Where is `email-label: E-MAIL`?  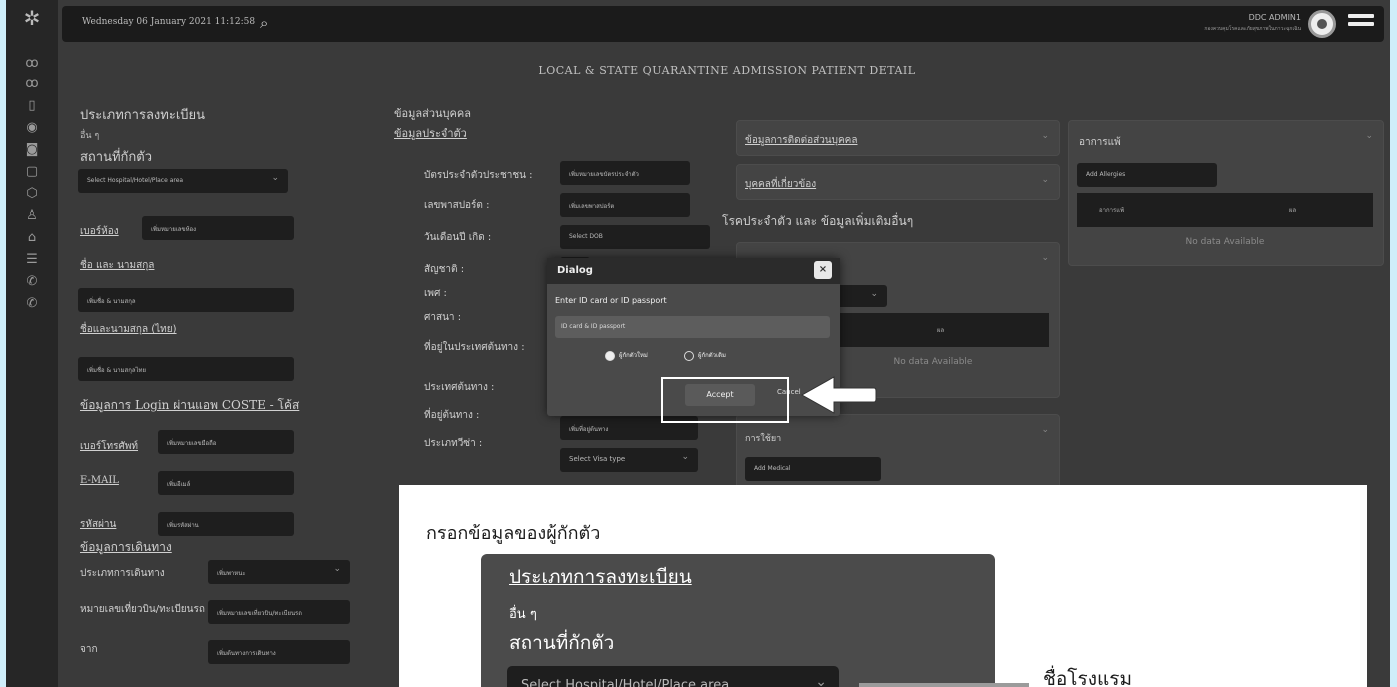 email-label: E-MAIL is located at coordinates (99, 480).